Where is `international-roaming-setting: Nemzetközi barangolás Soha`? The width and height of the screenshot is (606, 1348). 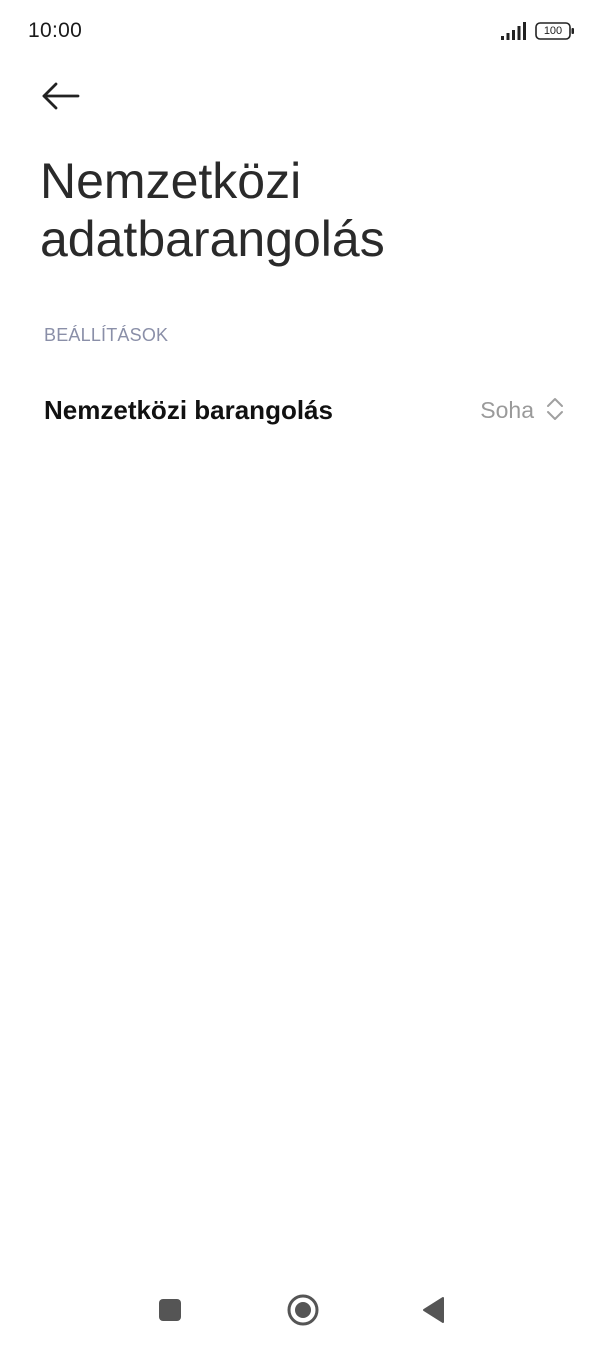
international-roaming-setting: Nemzetközi barangolás Soha is located at coordinates (303, 410).